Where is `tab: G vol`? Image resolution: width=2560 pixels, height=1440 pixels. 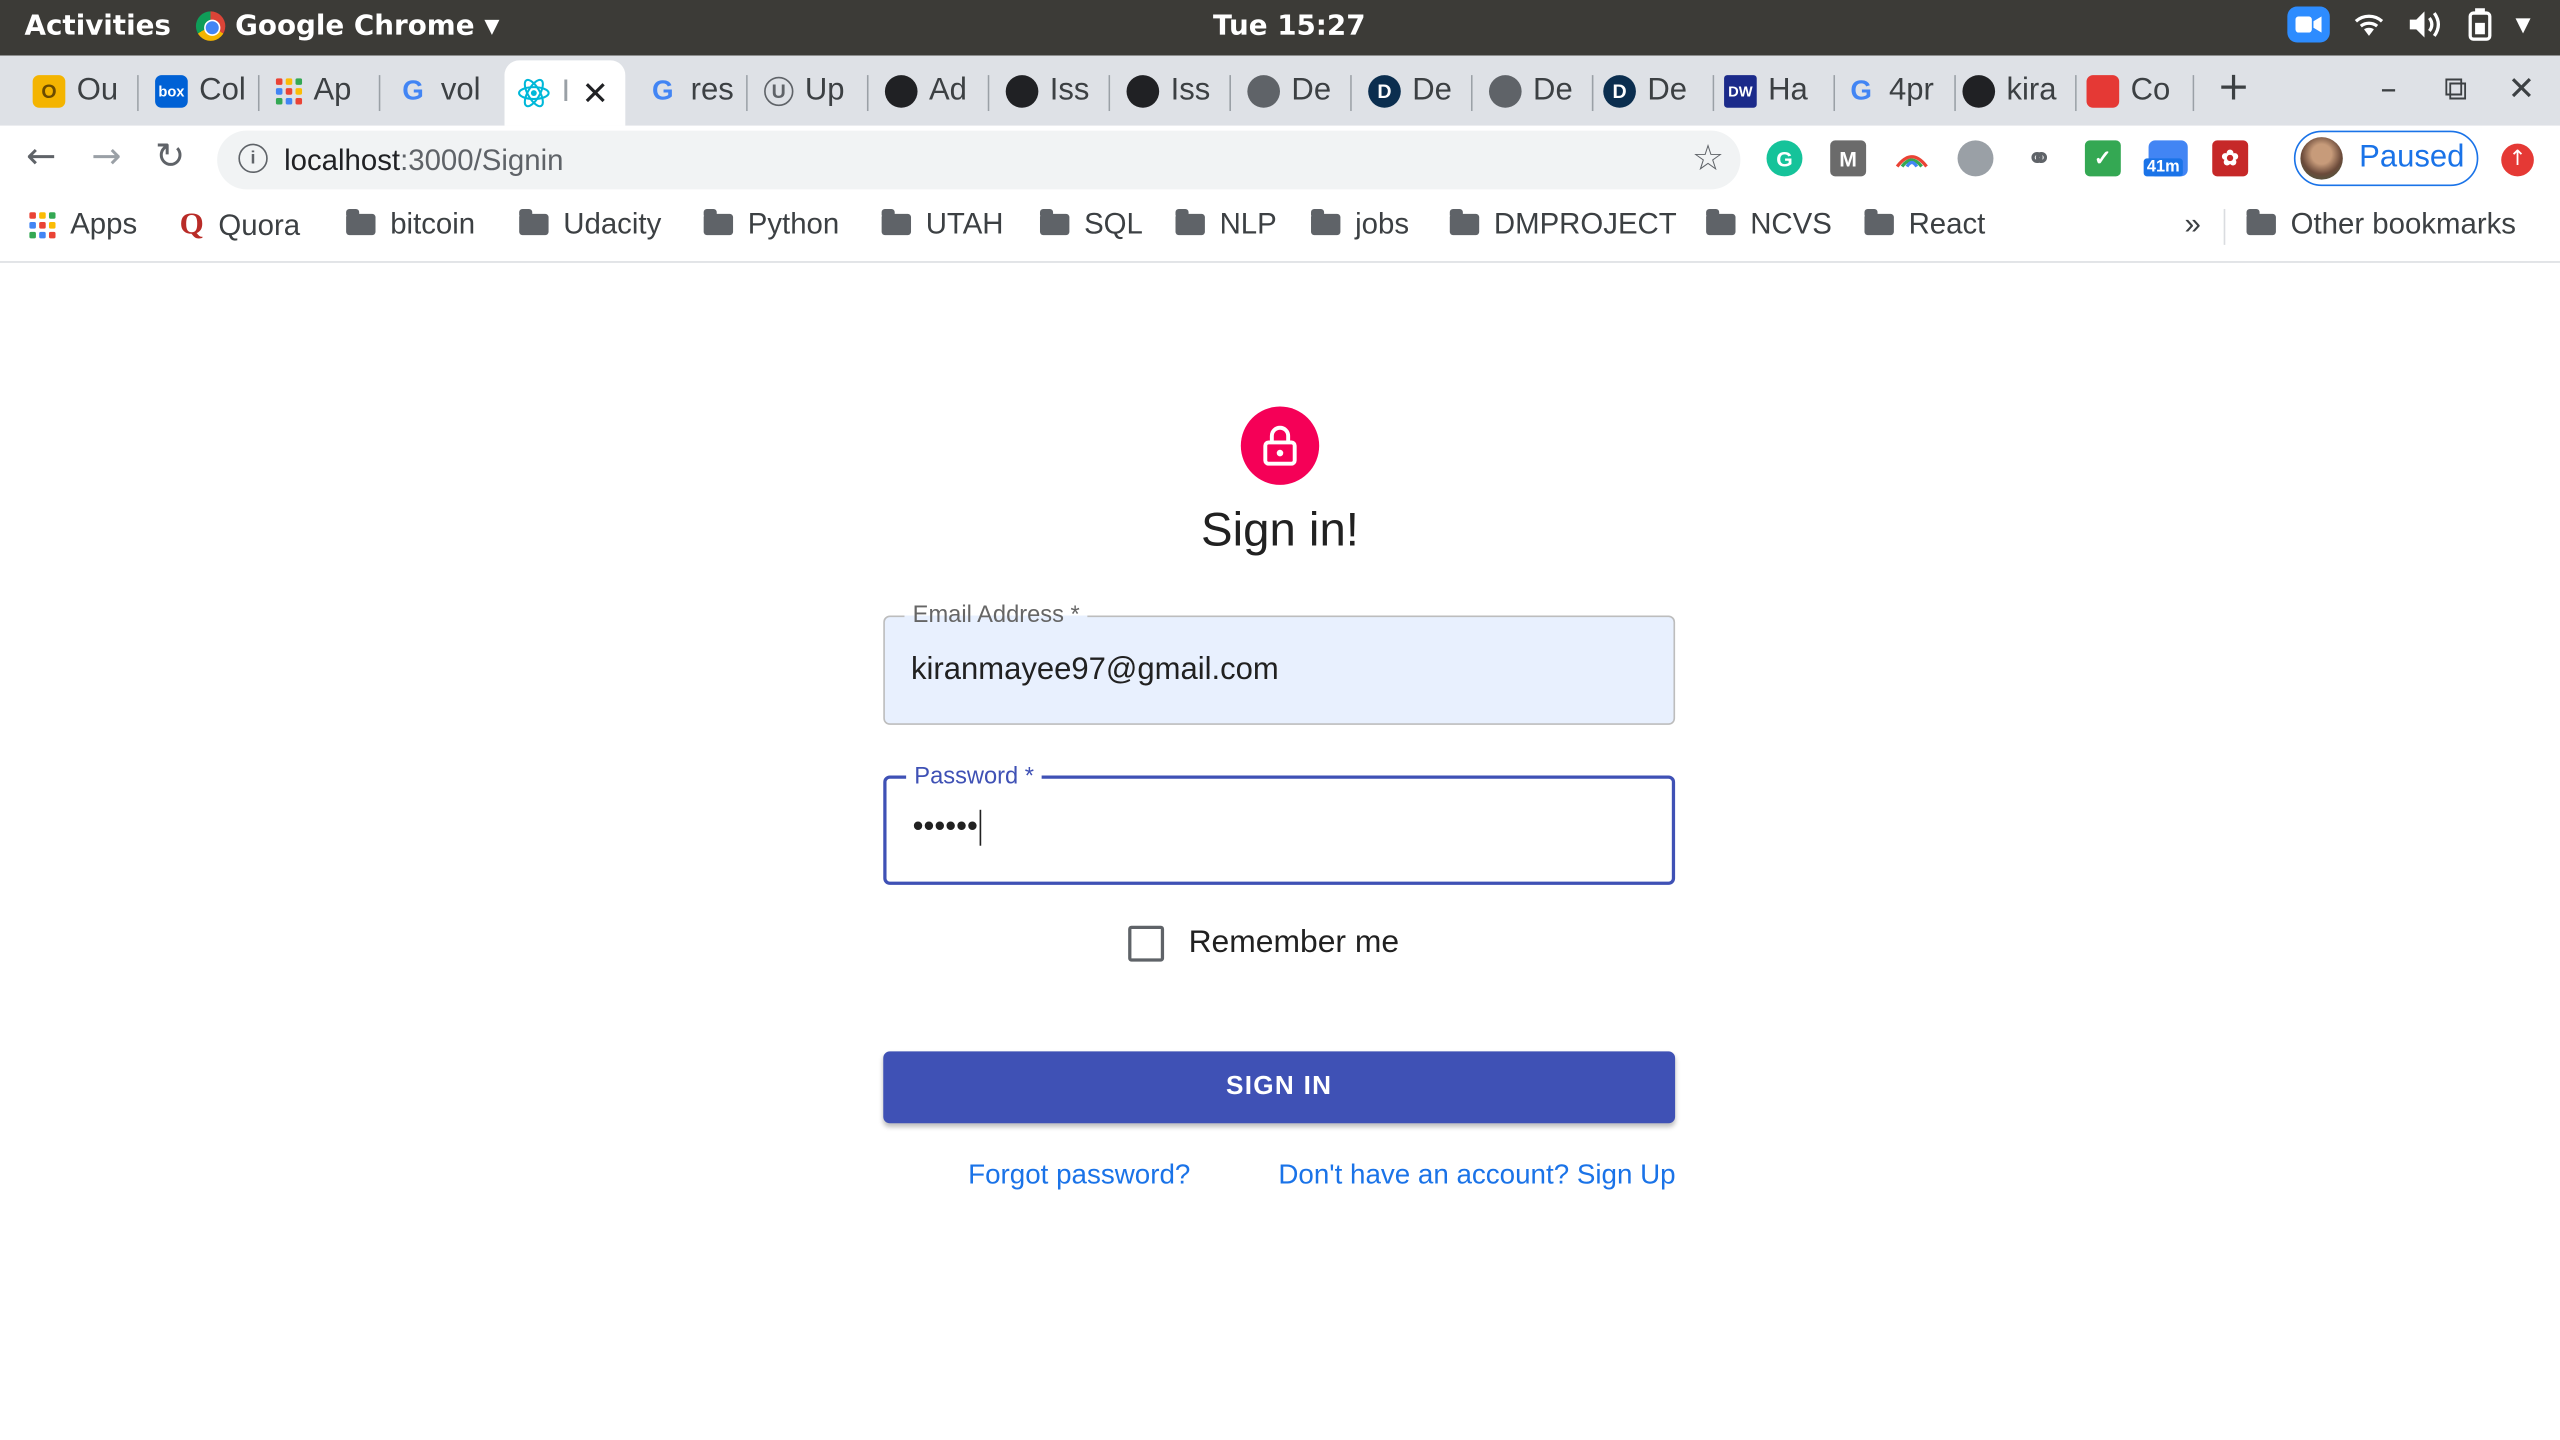
tab: G vol is located at coordinates (440, 91).